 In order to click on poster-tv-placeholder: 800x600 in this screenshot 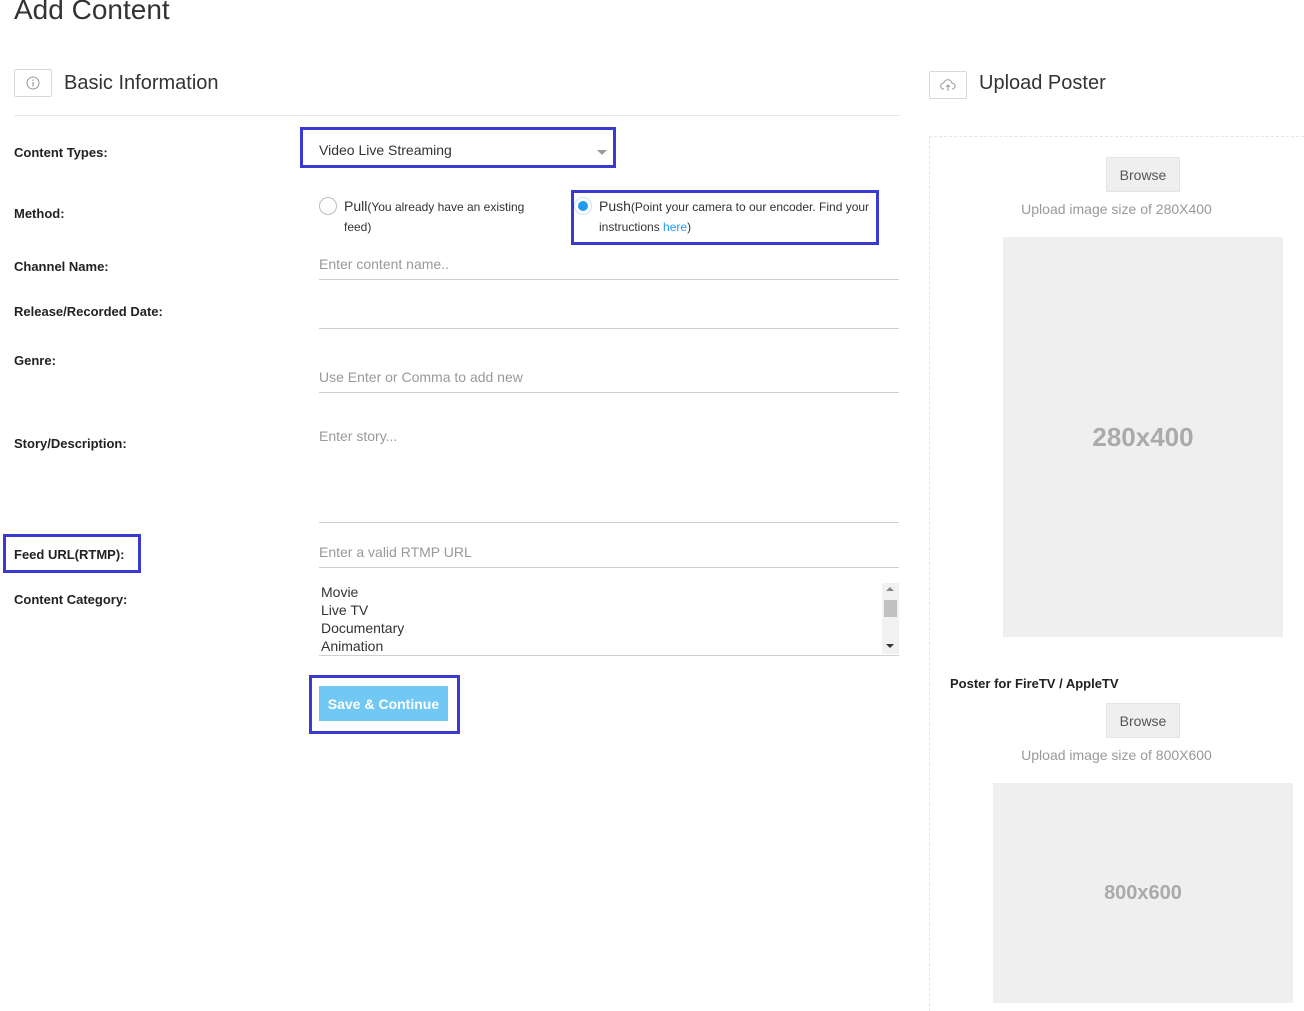, I will do `click(1143, 893)`.